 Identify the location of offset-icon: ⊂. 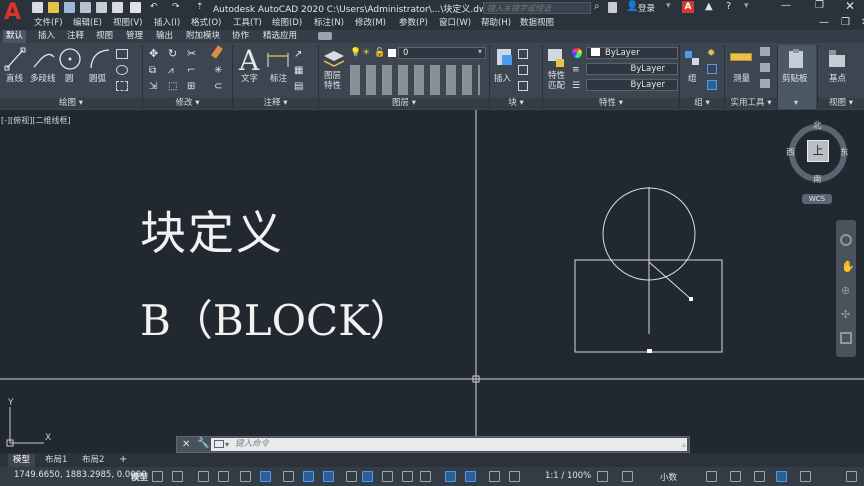
(218, 86).